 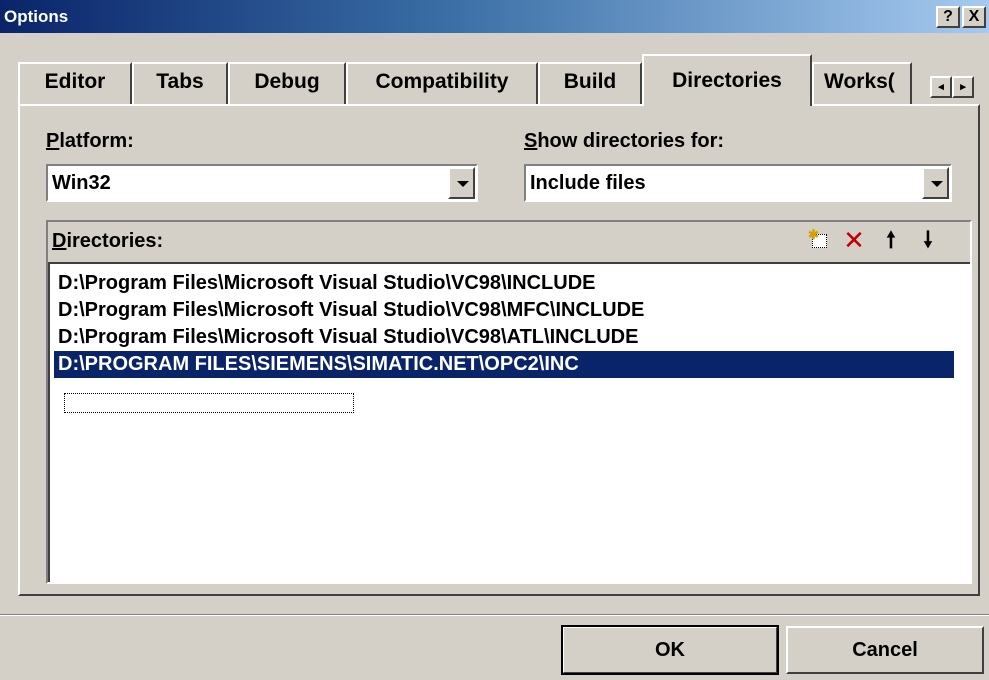 I want to click on new-entry-placeholder, so click(x=209, y=403).